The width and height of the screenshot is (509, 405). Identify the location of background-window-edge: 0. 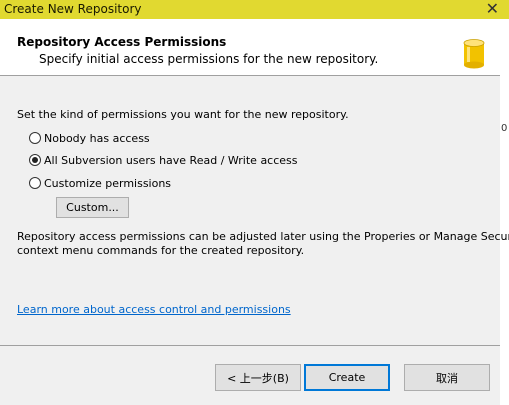
(504, 212).